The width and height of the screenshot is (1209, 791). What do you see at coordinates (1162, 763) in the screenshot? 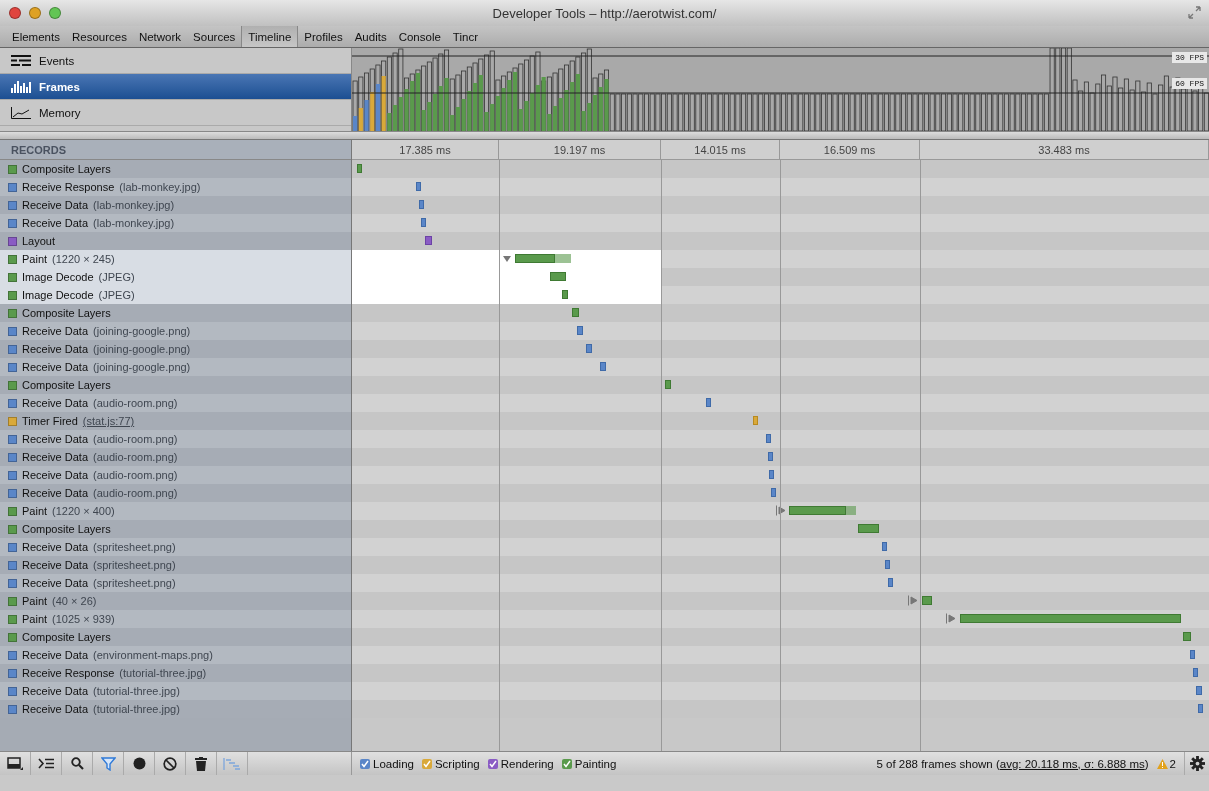
I see `warning-icon` at bounding box center [1162, 763].